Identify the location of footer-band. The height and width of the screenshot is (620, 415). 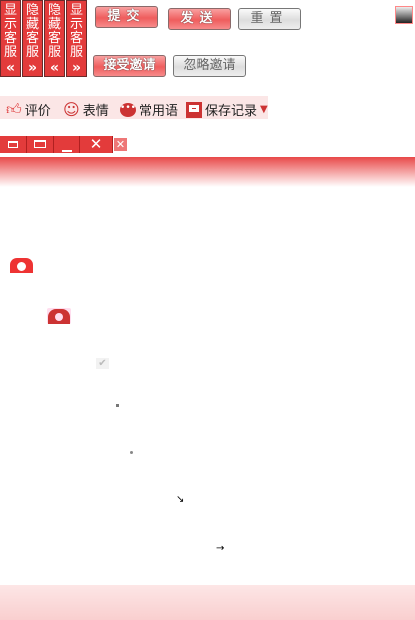
(207, 602).